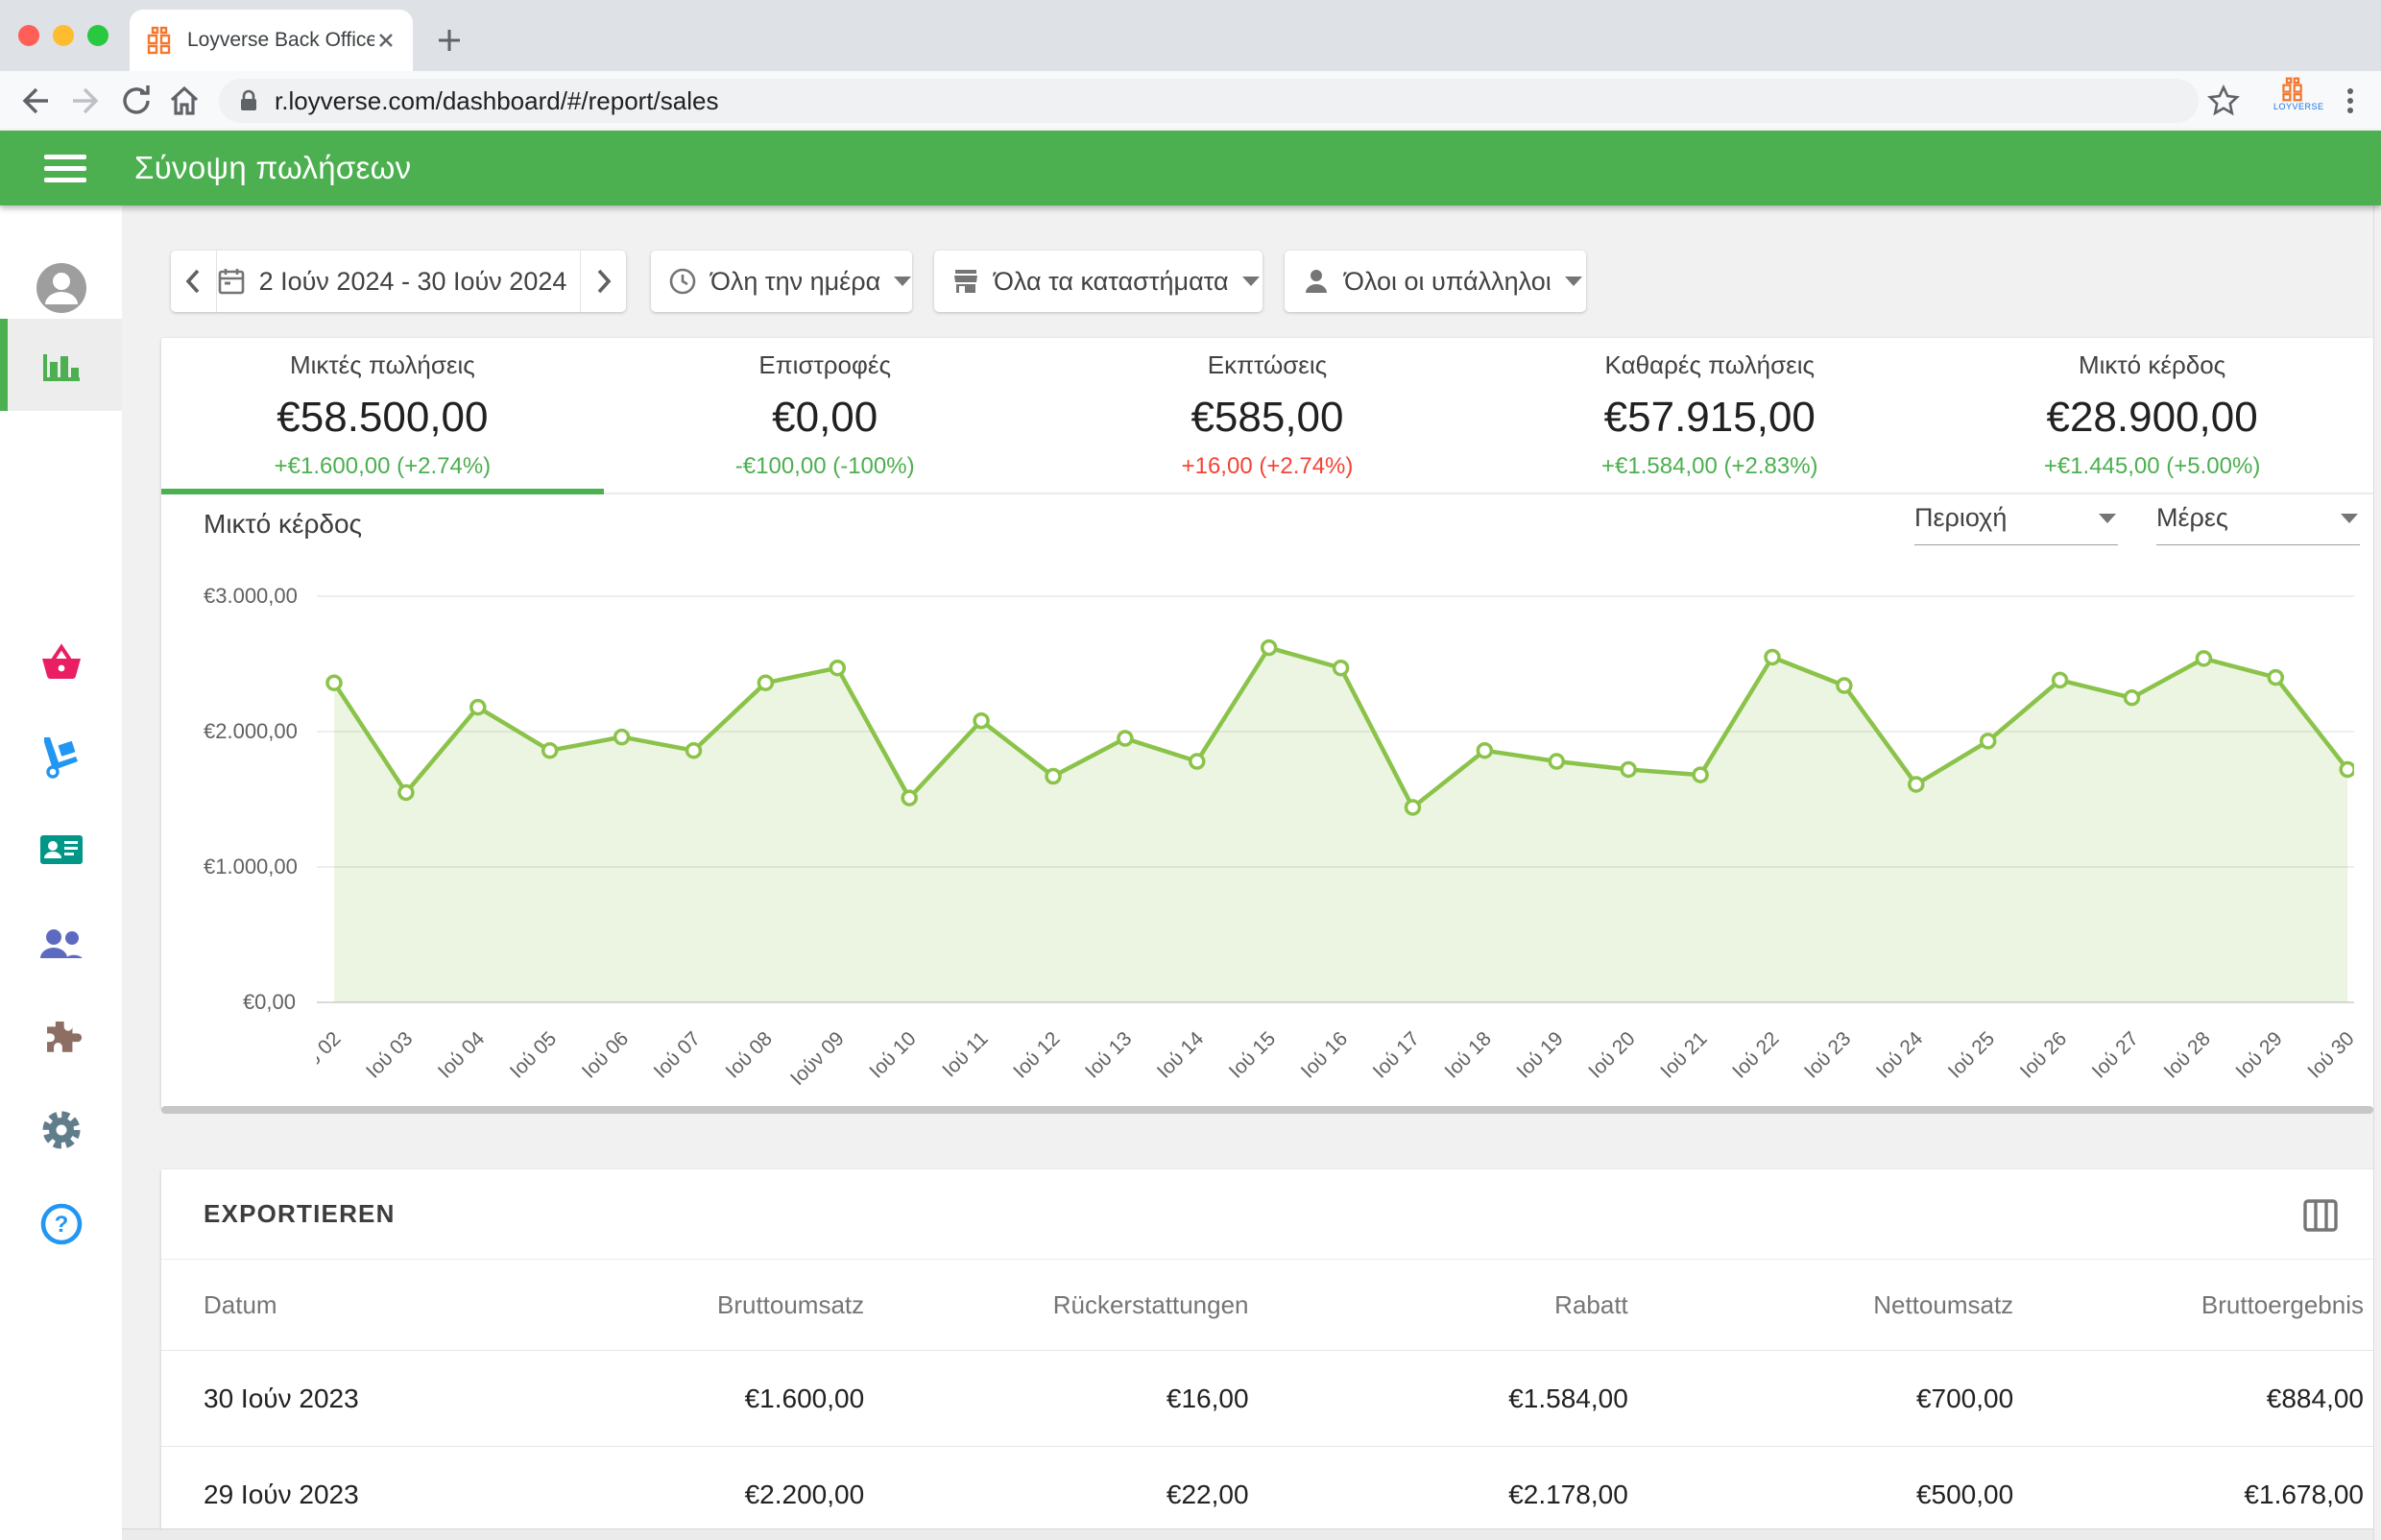 Image resolution: width=2381 pixels, height=1540 pixels. Describe the element at coordinates (61, 1130) in the screenshot. I see `sidebar-item-settings` at that location.